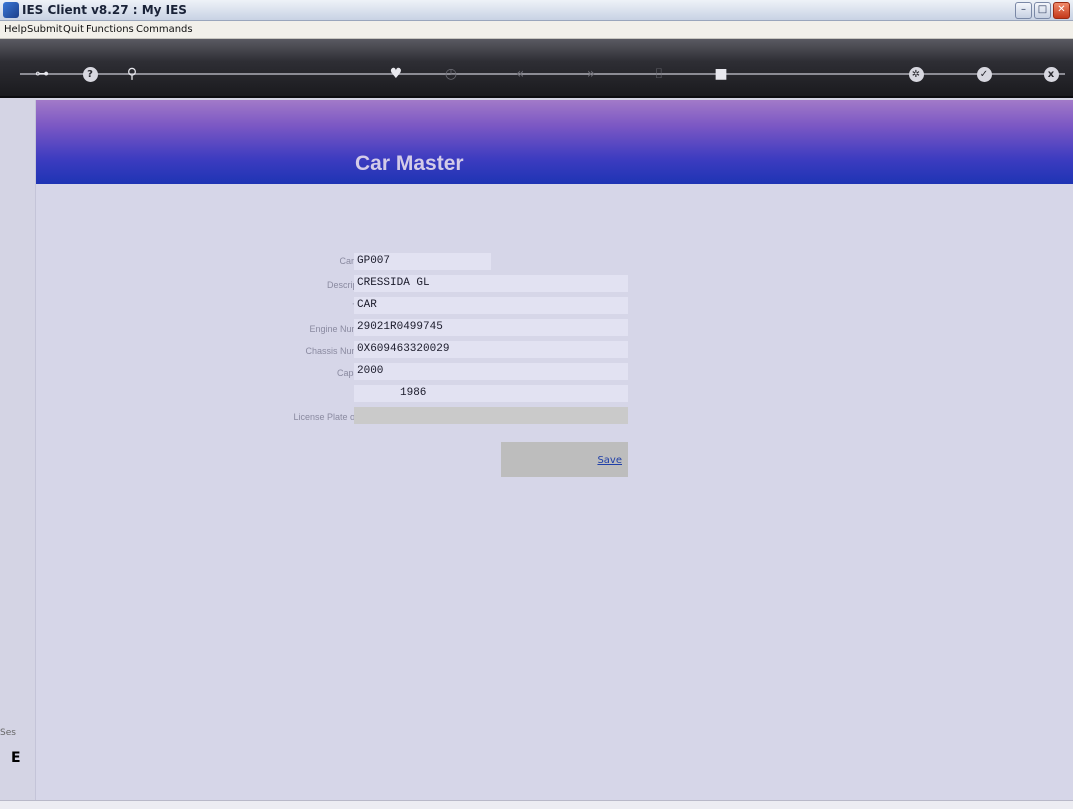 The image size is (1073, 809). What do you see at coordinates (332, 417) in the screenshot?
I see `license-plate-label: License Plate or No` at bounding box center [332, 417].